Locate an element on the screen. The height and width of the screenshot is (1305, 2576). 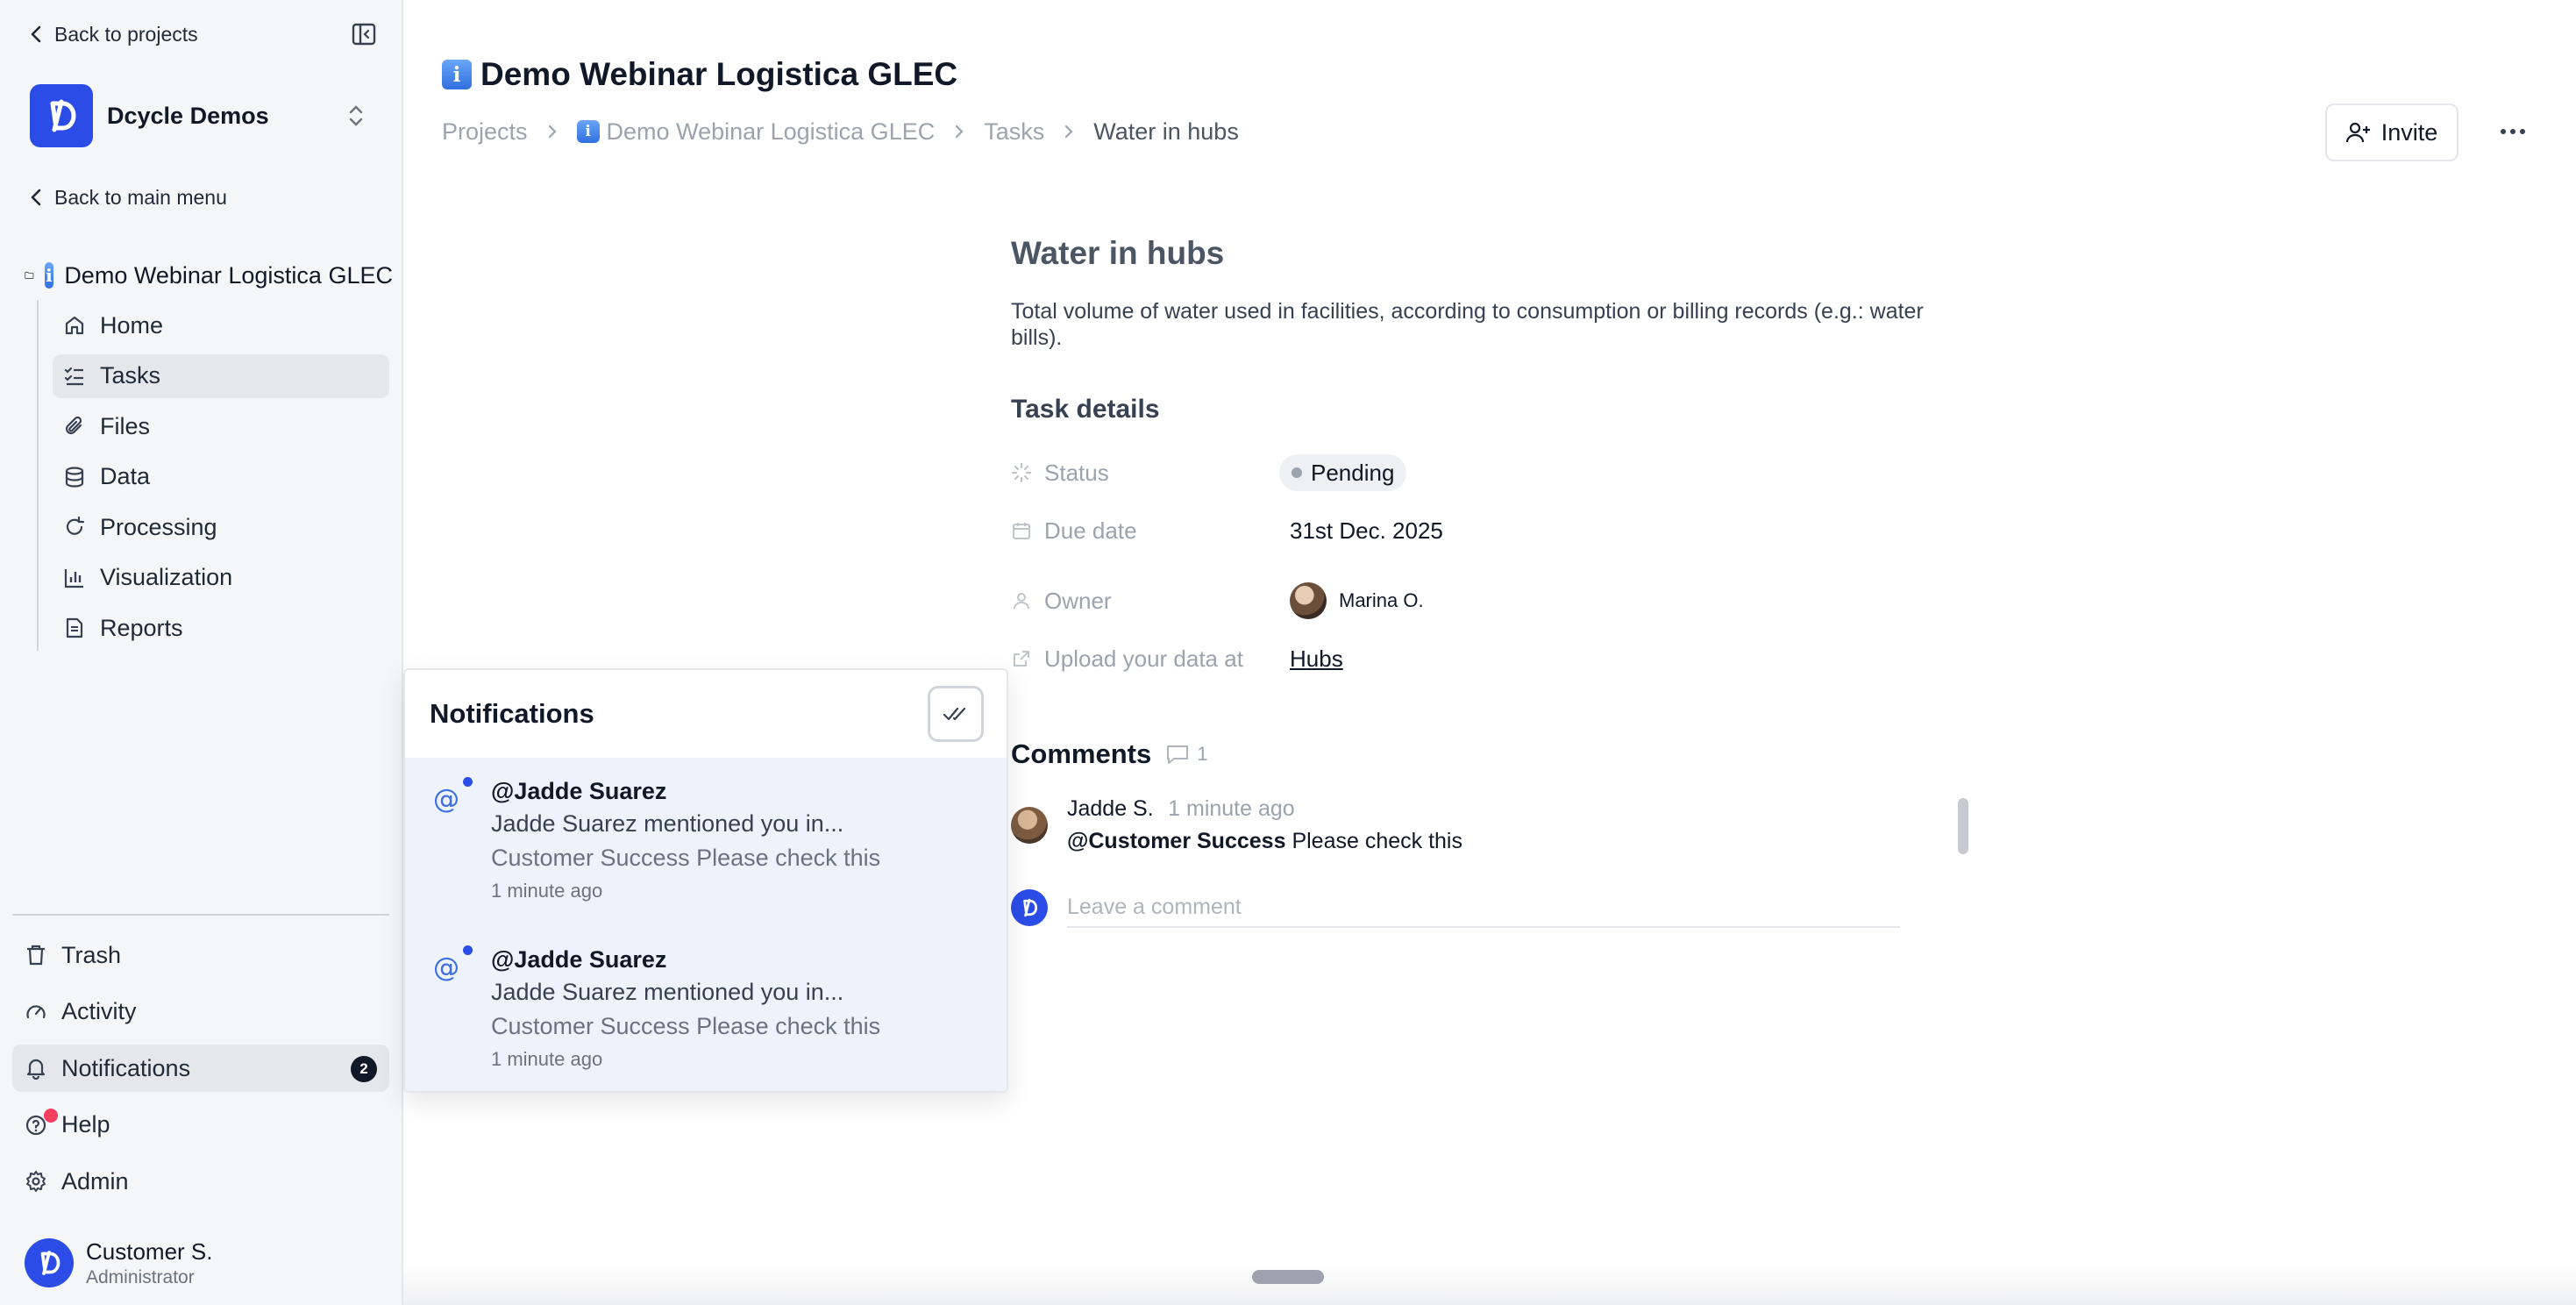
sidebar-item-label: Reports is located at coordinates (141, 628).